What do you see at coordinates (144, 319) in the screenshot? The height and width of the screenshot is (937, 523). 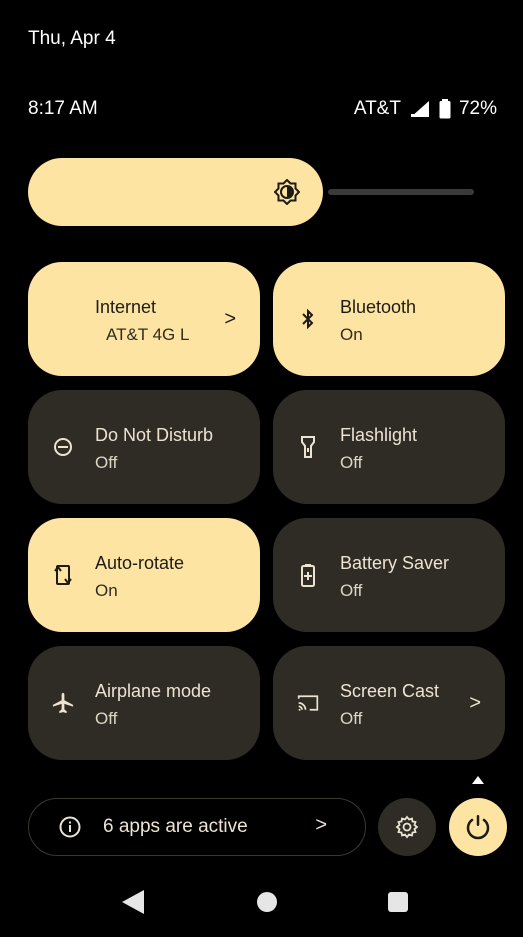 I see `tile-internet: Internet AT&T 4G L >` at bounding box center [144, 319].